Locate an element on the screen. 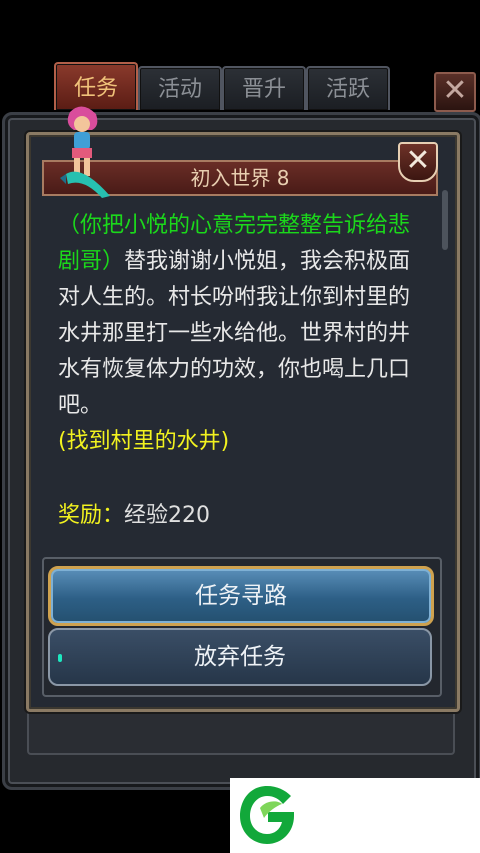  reward-value: 经验220 is located at coordinates (167, 515).